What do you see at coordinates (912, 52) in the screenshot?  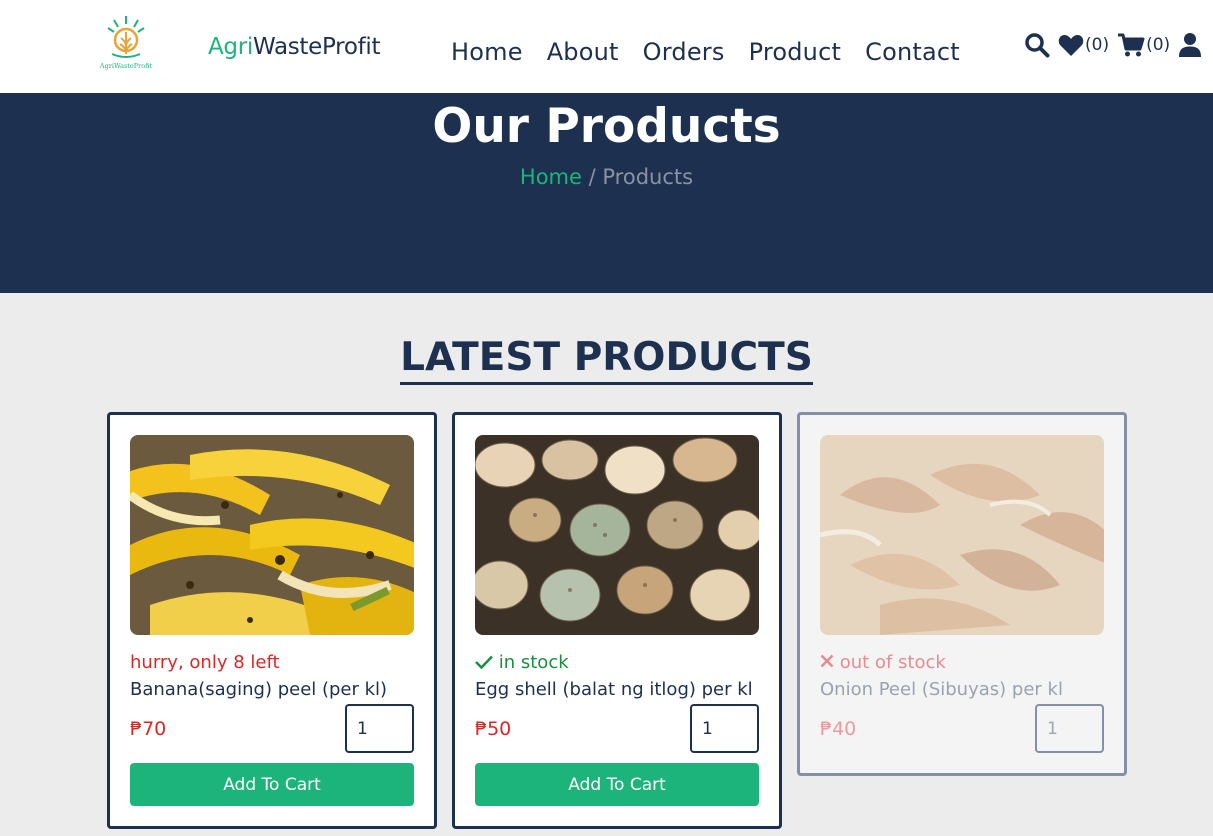 I see `nav-contact: Contact` at bounding box center [912, 52].